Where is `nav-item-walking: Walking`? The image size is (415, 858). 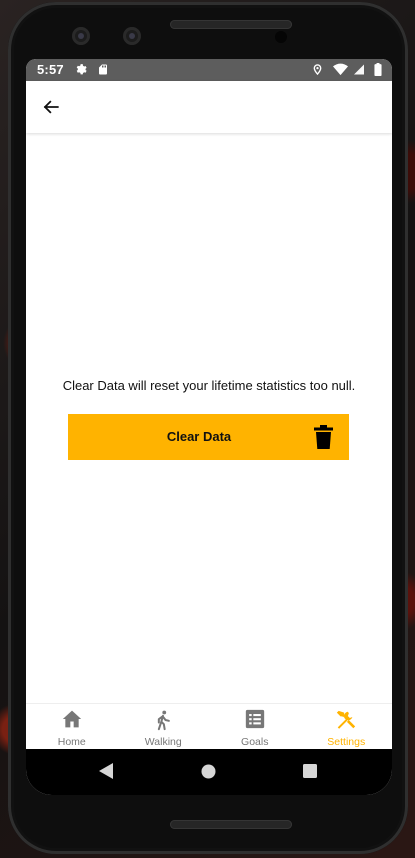 nav-item-walking: Walking is located at coordinates (164, 727).